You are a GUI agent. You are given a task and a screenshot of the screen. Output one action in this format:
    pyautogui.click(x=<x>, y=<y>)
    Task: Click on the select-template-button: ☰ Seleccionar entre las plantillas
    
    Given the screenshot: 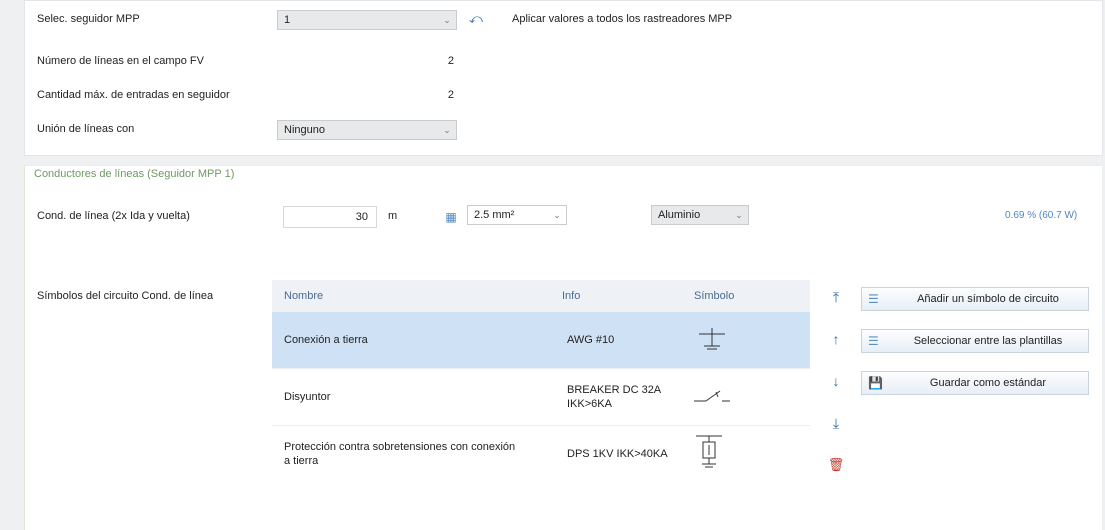 What is the action you would take?
    pyautogui.click(x=975, y=341)
    